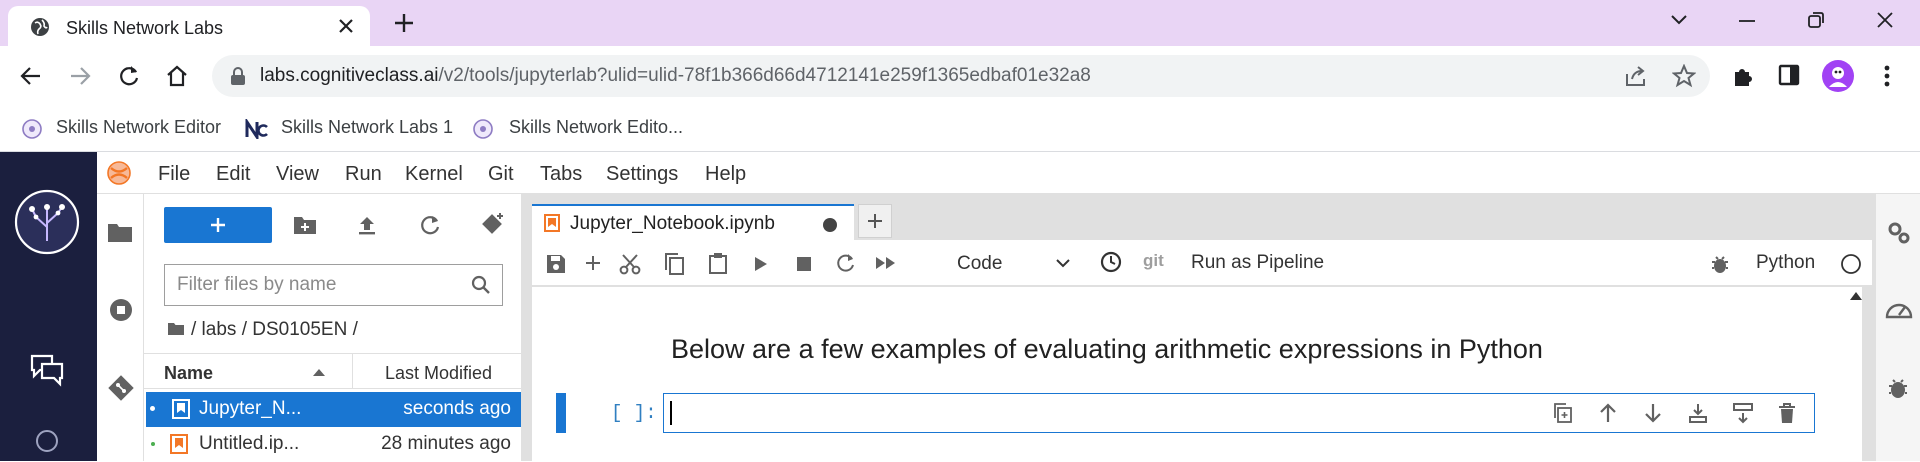 This screenshot has width=1920, height=462. Describe the element at coordinates (1111, 262) in the screenshot. I see `clock-icon` at that location.